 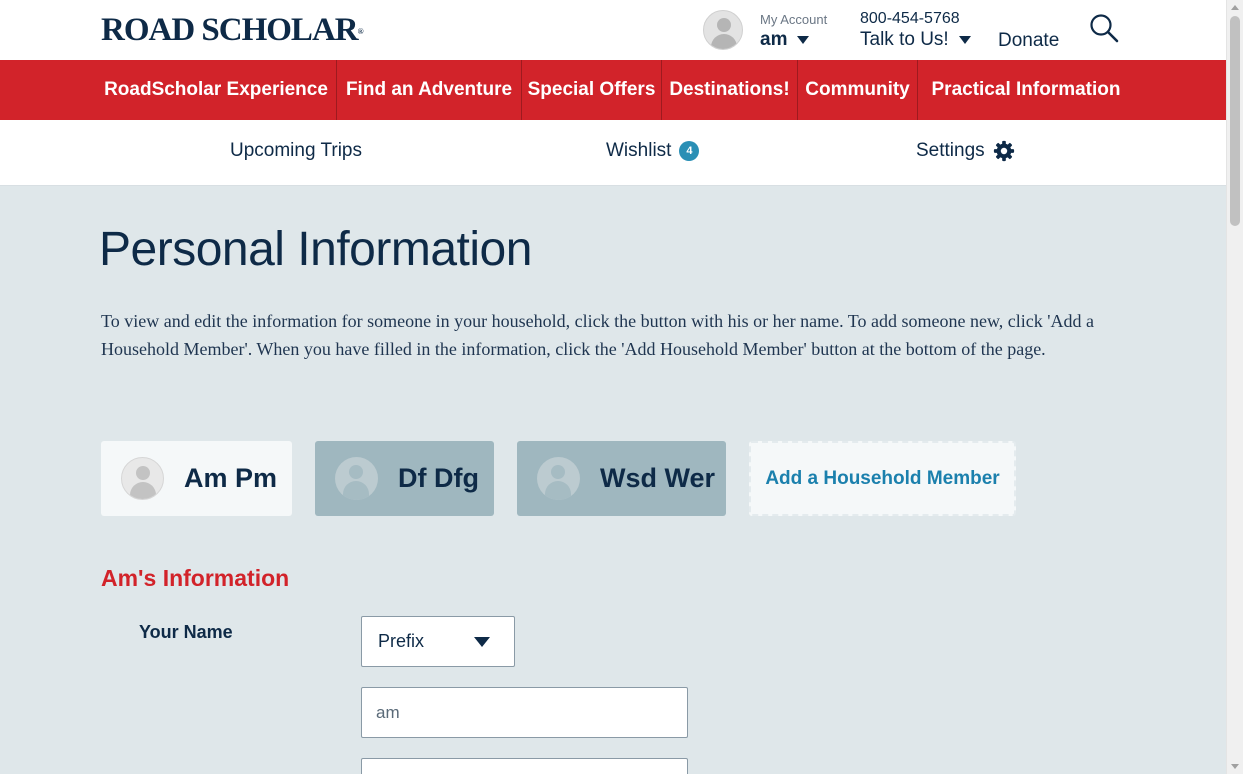 I want to click on wishlist-label: Wishlist, so click(x=639, y=150).